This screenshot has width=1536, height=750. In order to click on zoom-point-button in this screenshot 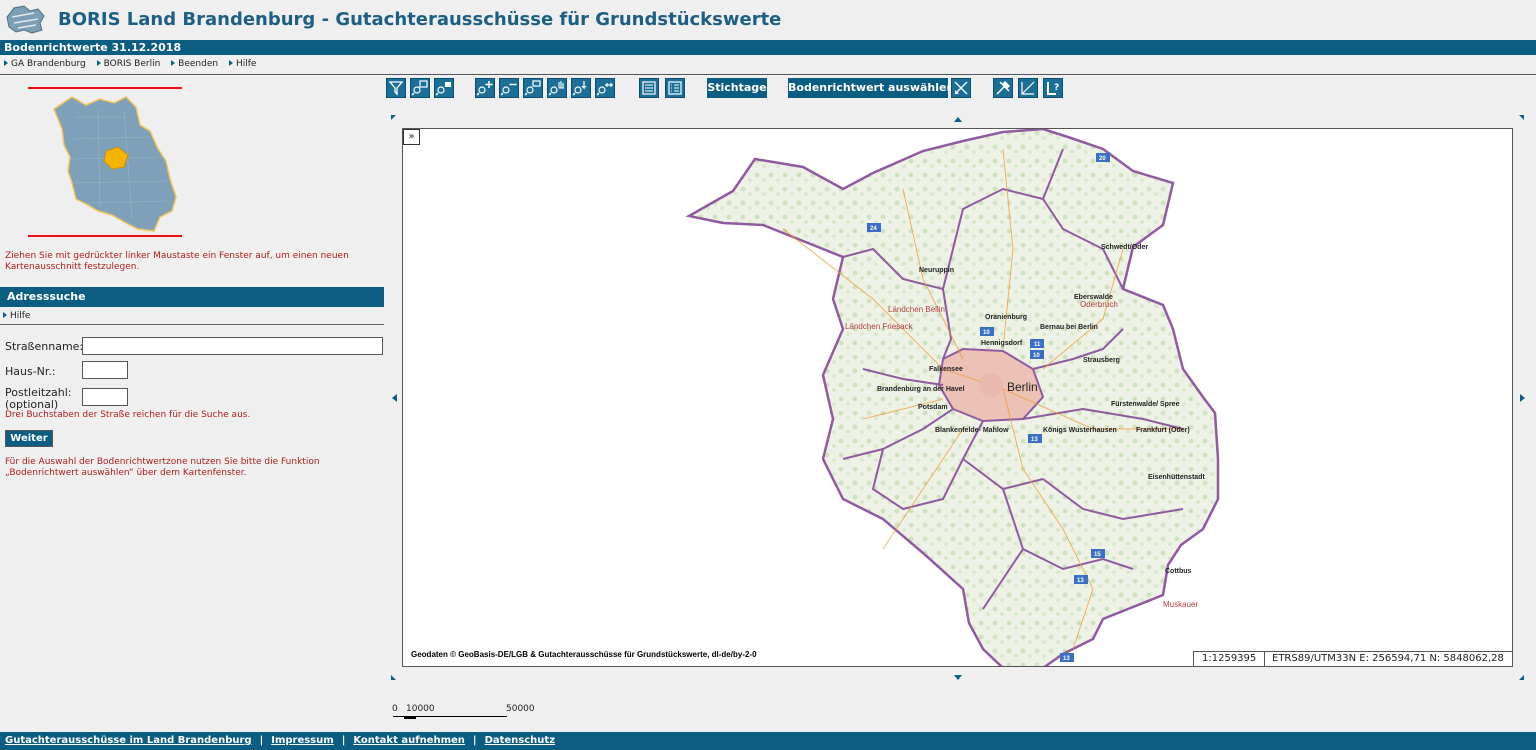, I will do `click(581, 88)`.